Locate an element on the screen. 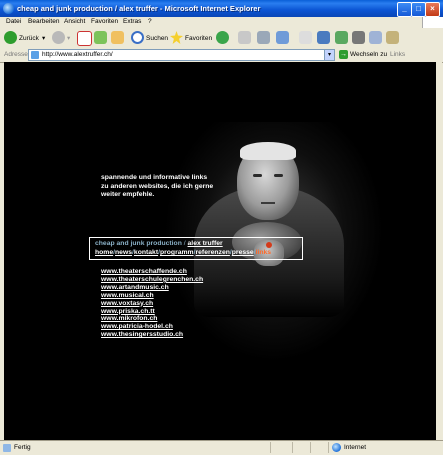 Image resolution: width=443 pixels, height=455 pixels. back-dropdown-icon: ▾ is located at coordinates (43, 38).